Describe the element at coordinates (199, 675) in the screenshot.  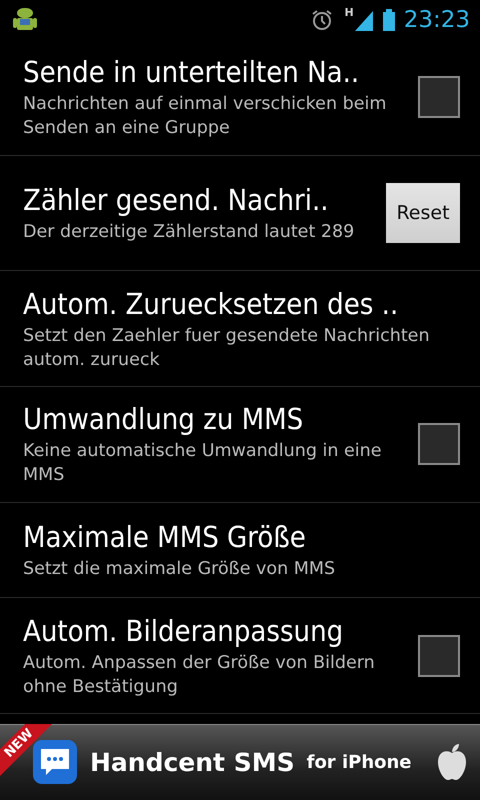
I see `setting-summary: Autom. Anpassen der Größe von Bildern ohne Bestätigung` at that location.